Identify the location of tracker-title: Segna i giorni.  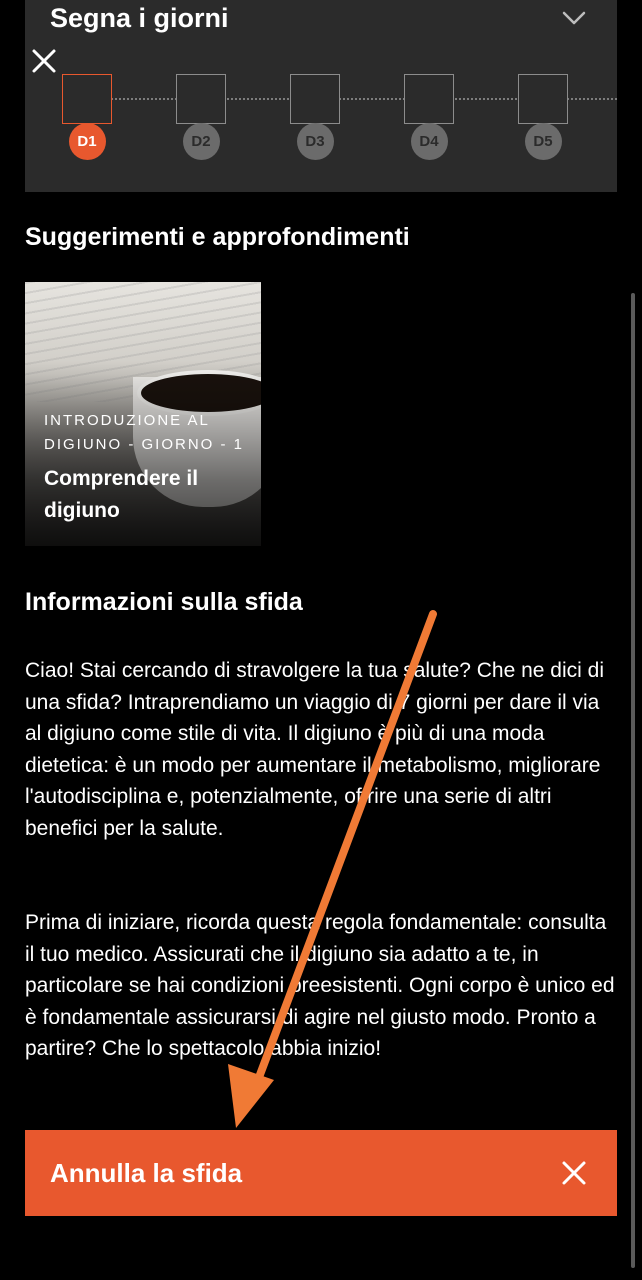
(139, 18).